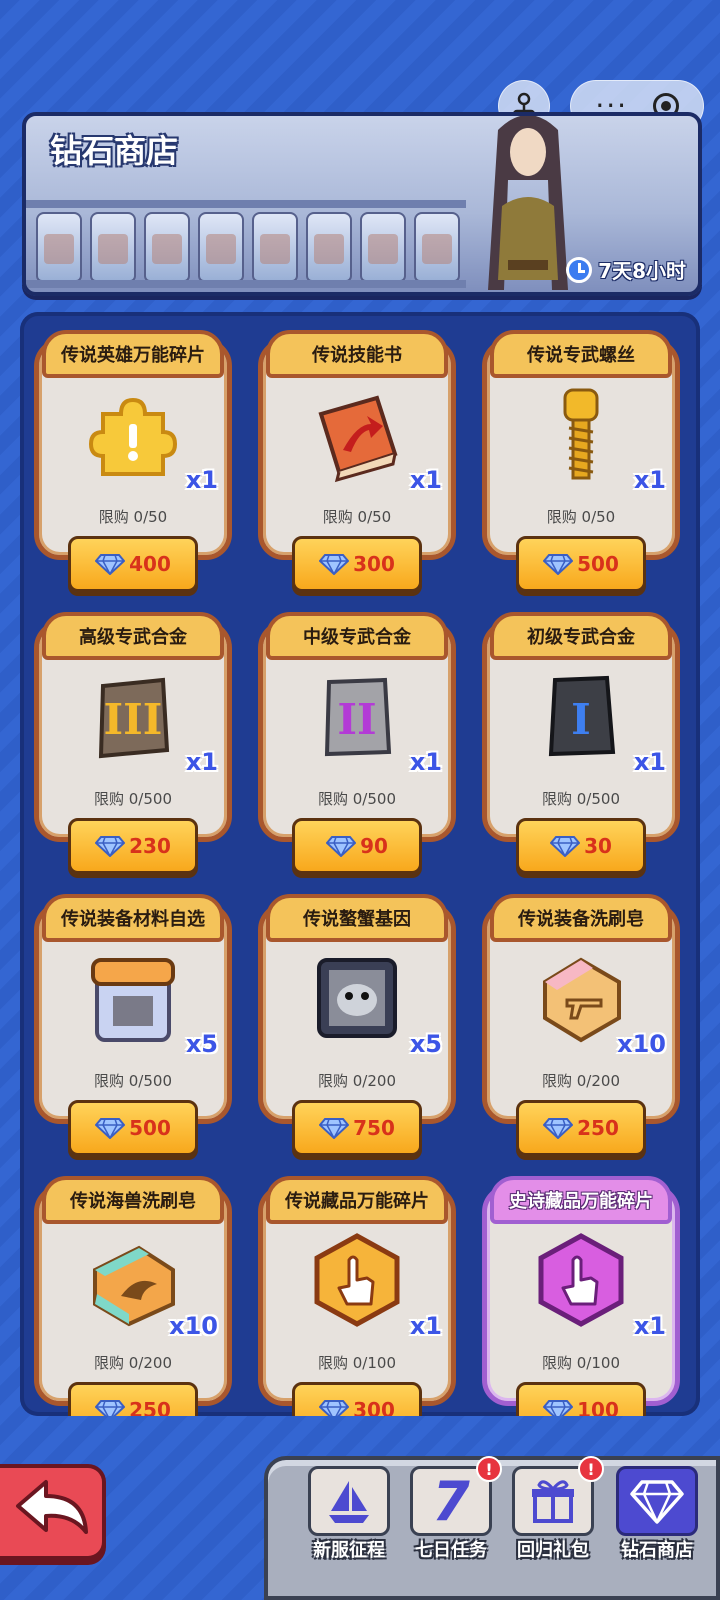 This screenshot has width=720, height=1600. What do you see at coordinates (246, 204) in the screenshot?
I see `shelf-divider` at bounding box center [246, 204].